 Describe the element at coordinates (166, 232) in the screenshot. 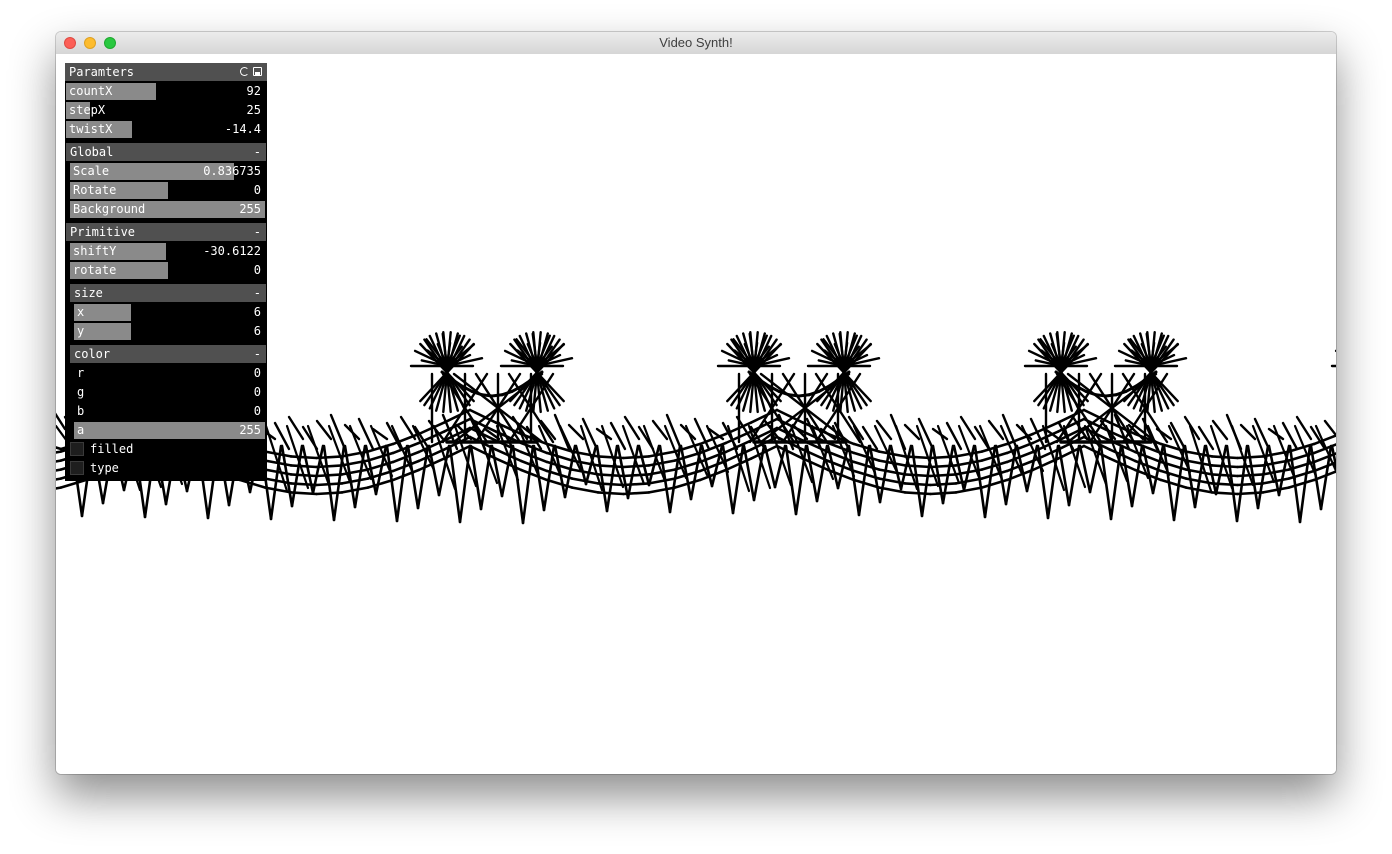

I see `group-header-primitive: Primitive -` at that location.